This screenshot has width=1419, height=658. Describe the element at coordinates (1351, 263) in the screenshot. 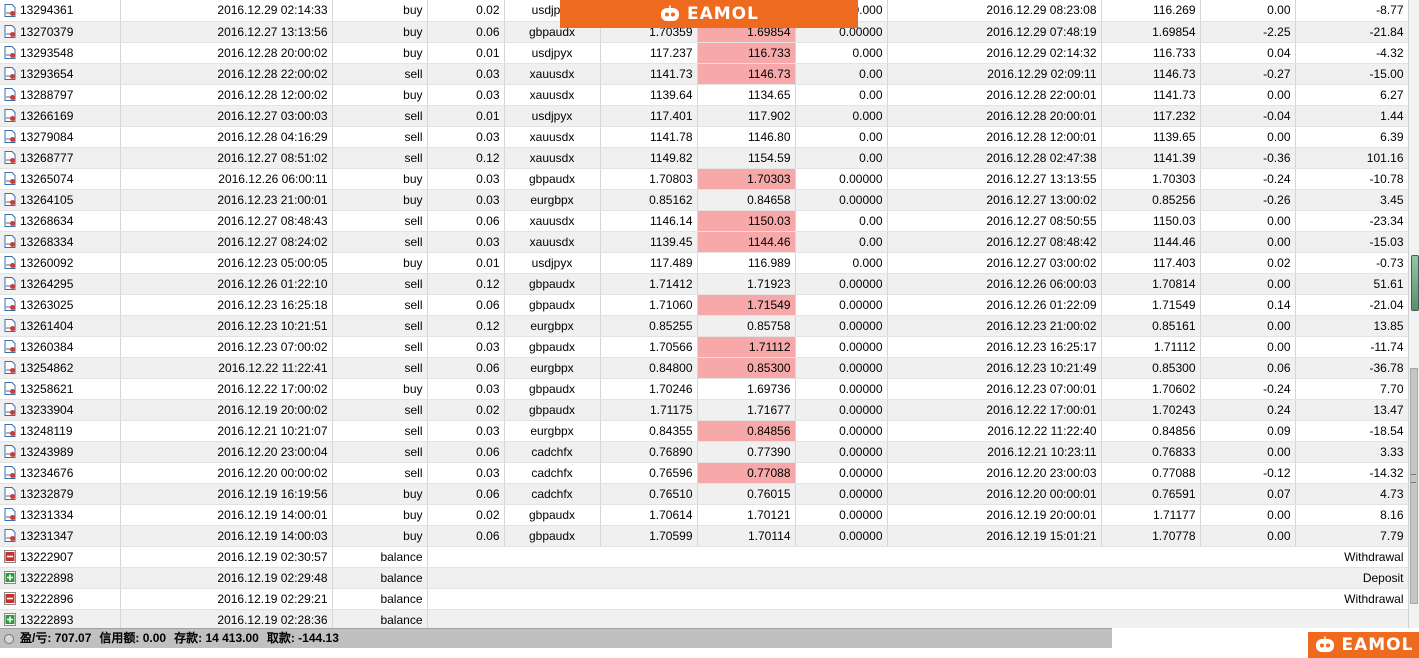

I see `profit: -0.73` at that location.